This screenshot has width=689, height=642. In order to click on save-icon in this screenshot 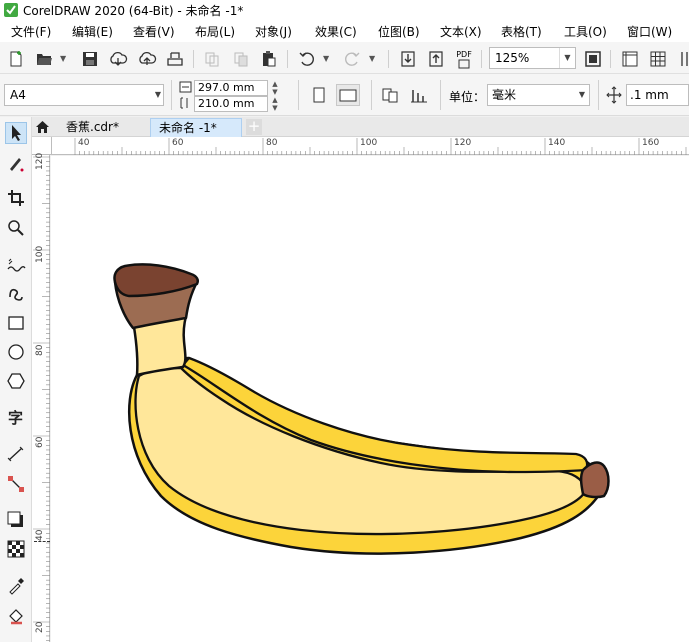, I will do `click(90, 59)`.